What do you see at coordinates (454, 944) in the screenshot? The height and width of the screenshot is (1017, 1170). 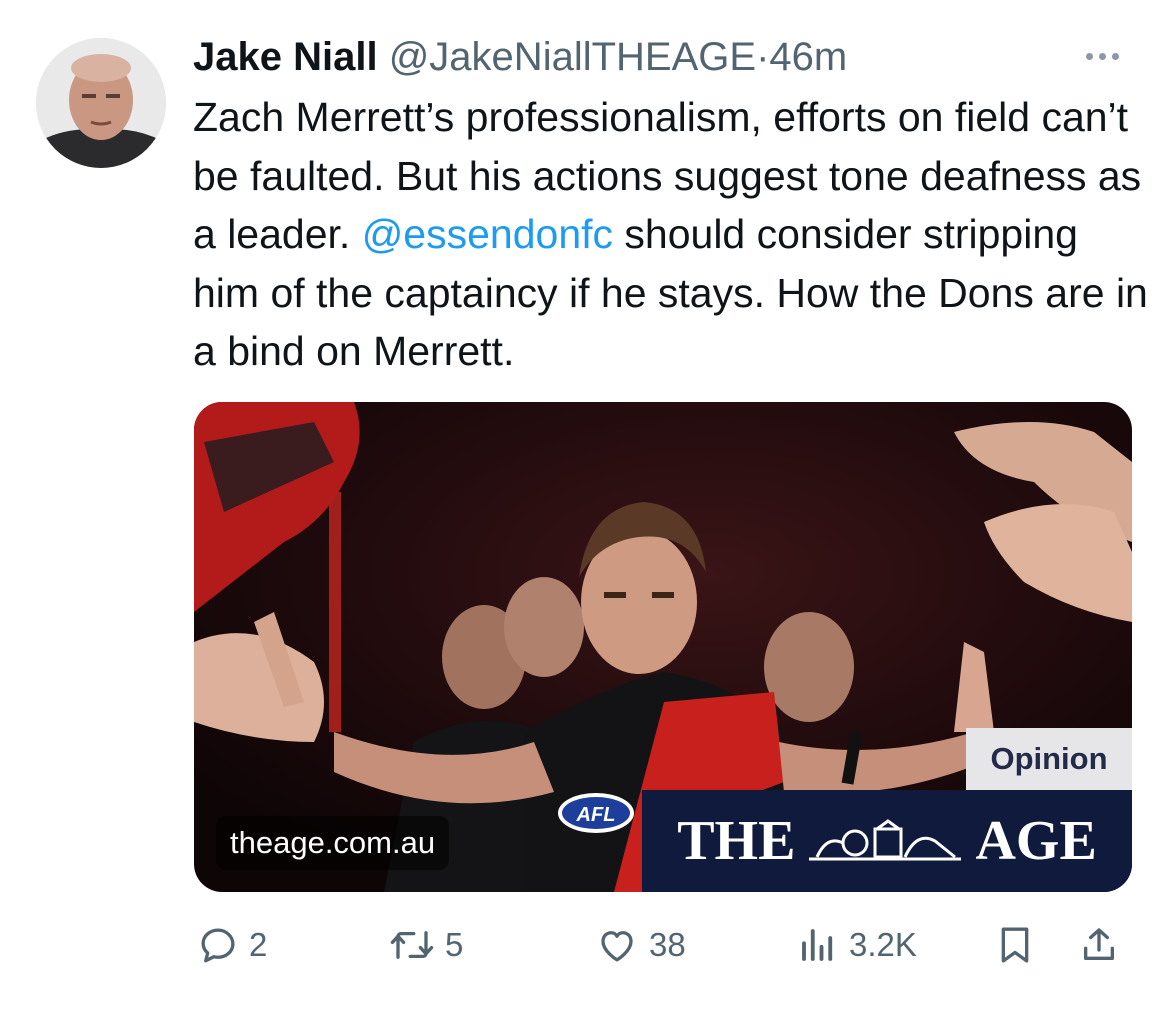 I see `retweet-count: 5` at bounding box center [454, 944].